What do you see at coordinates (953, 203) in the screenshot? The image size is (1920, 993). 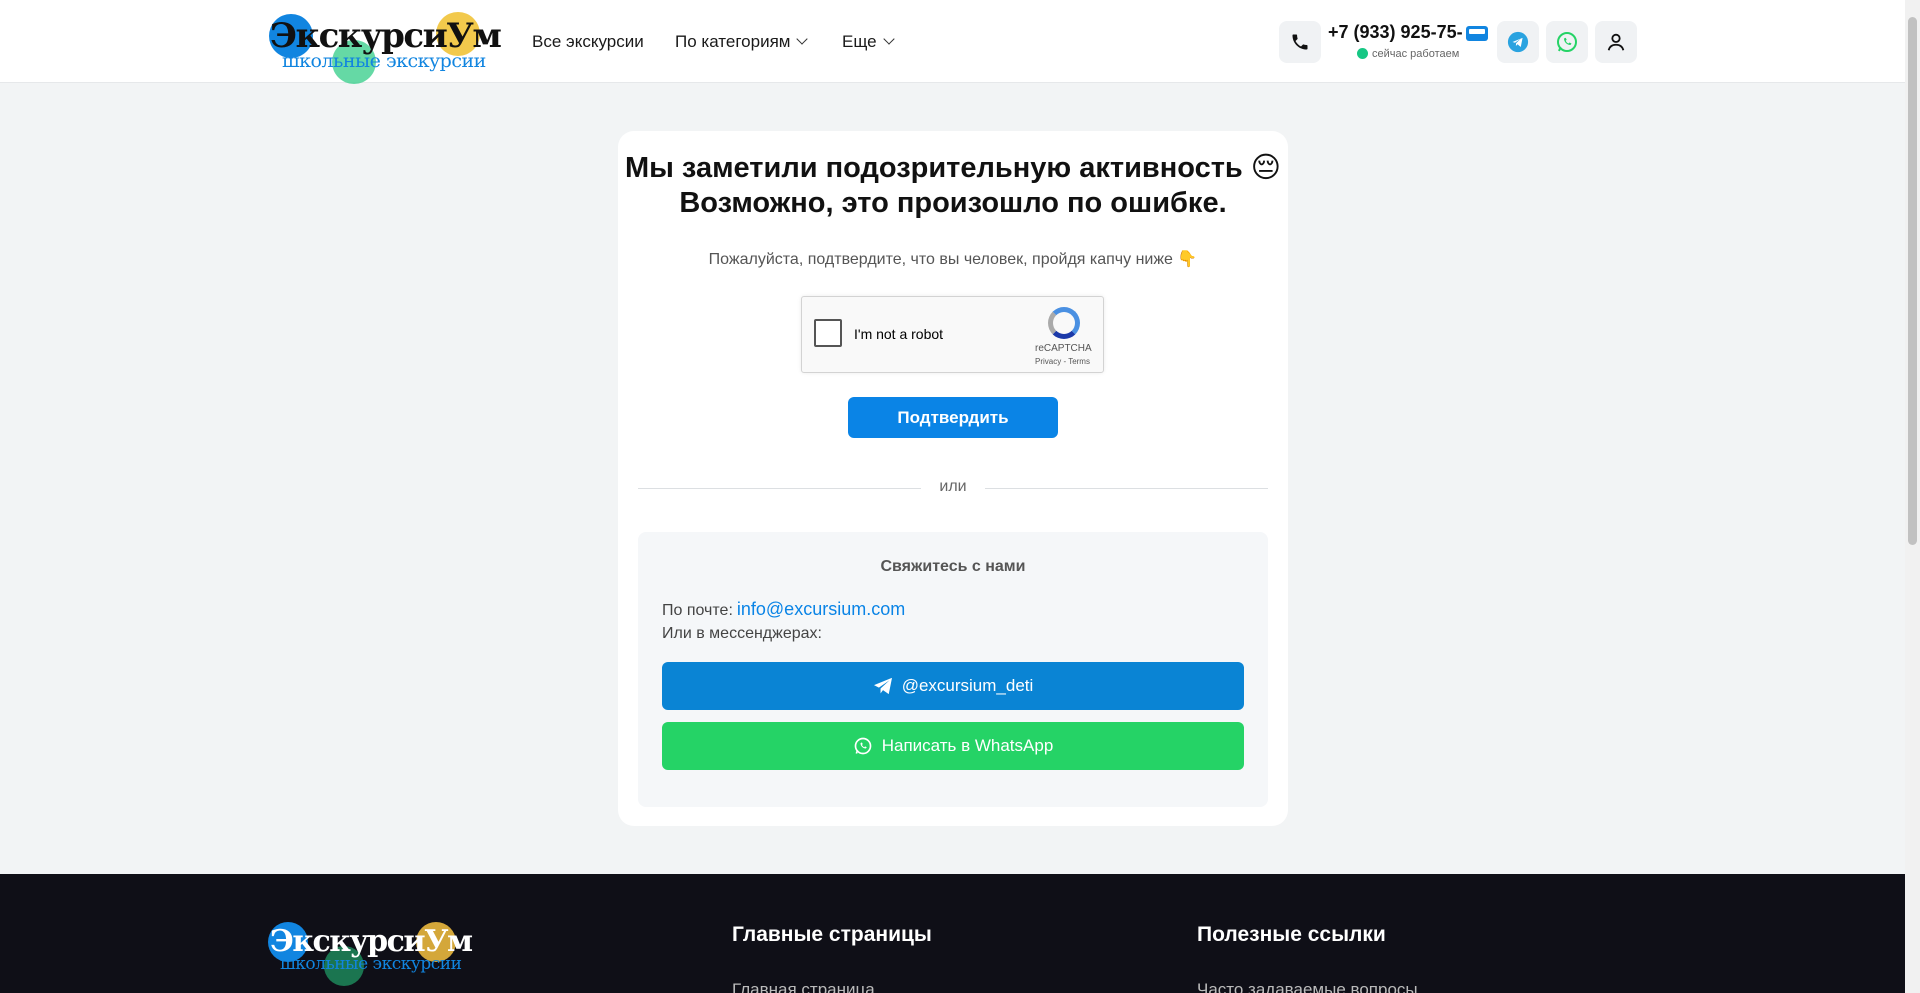 I see `title-line-2: Возможно, это произошло по ошибке.` at bounding box center [953, 203].